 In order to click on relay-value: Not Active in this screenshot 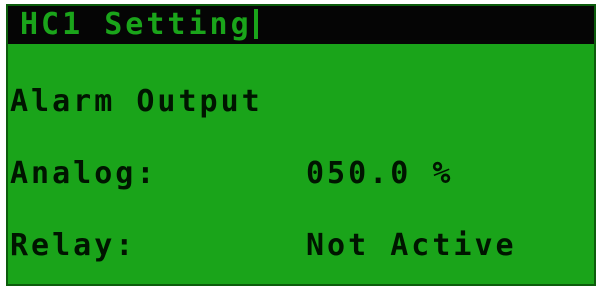, I will do `click(411, 246)`.